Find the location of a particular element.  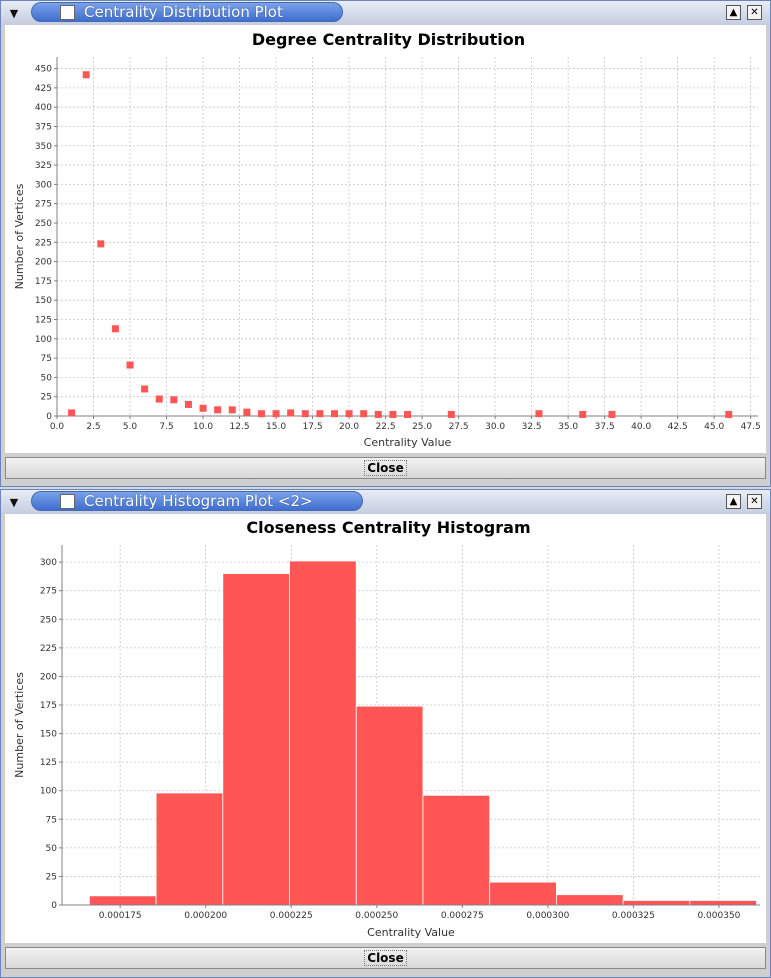

y-tick-label: 350 is located at coordinates (43, 147).